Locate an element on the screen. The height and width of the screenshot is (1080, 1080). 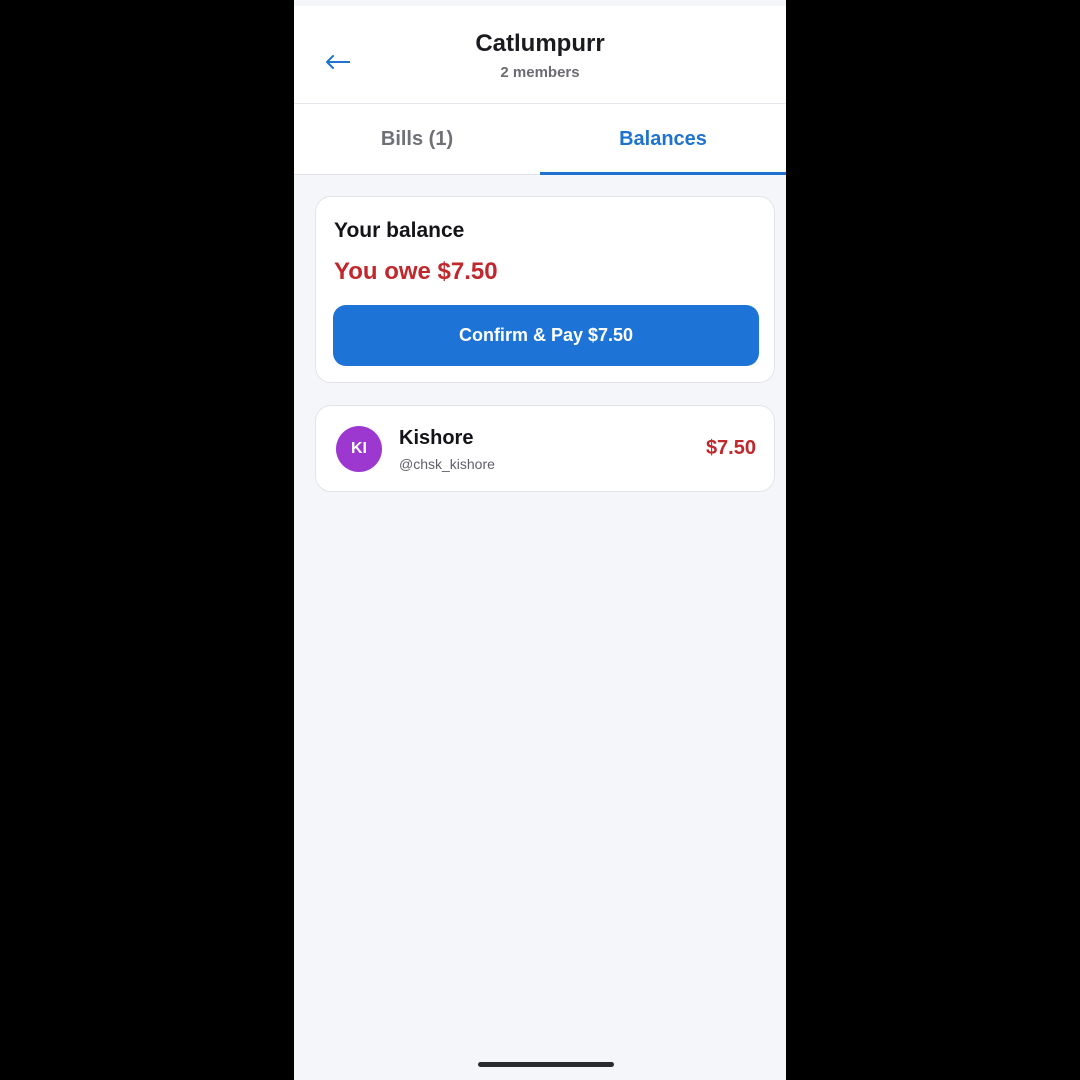
member-amount: $7.50 is located at coordinates (730, 448).